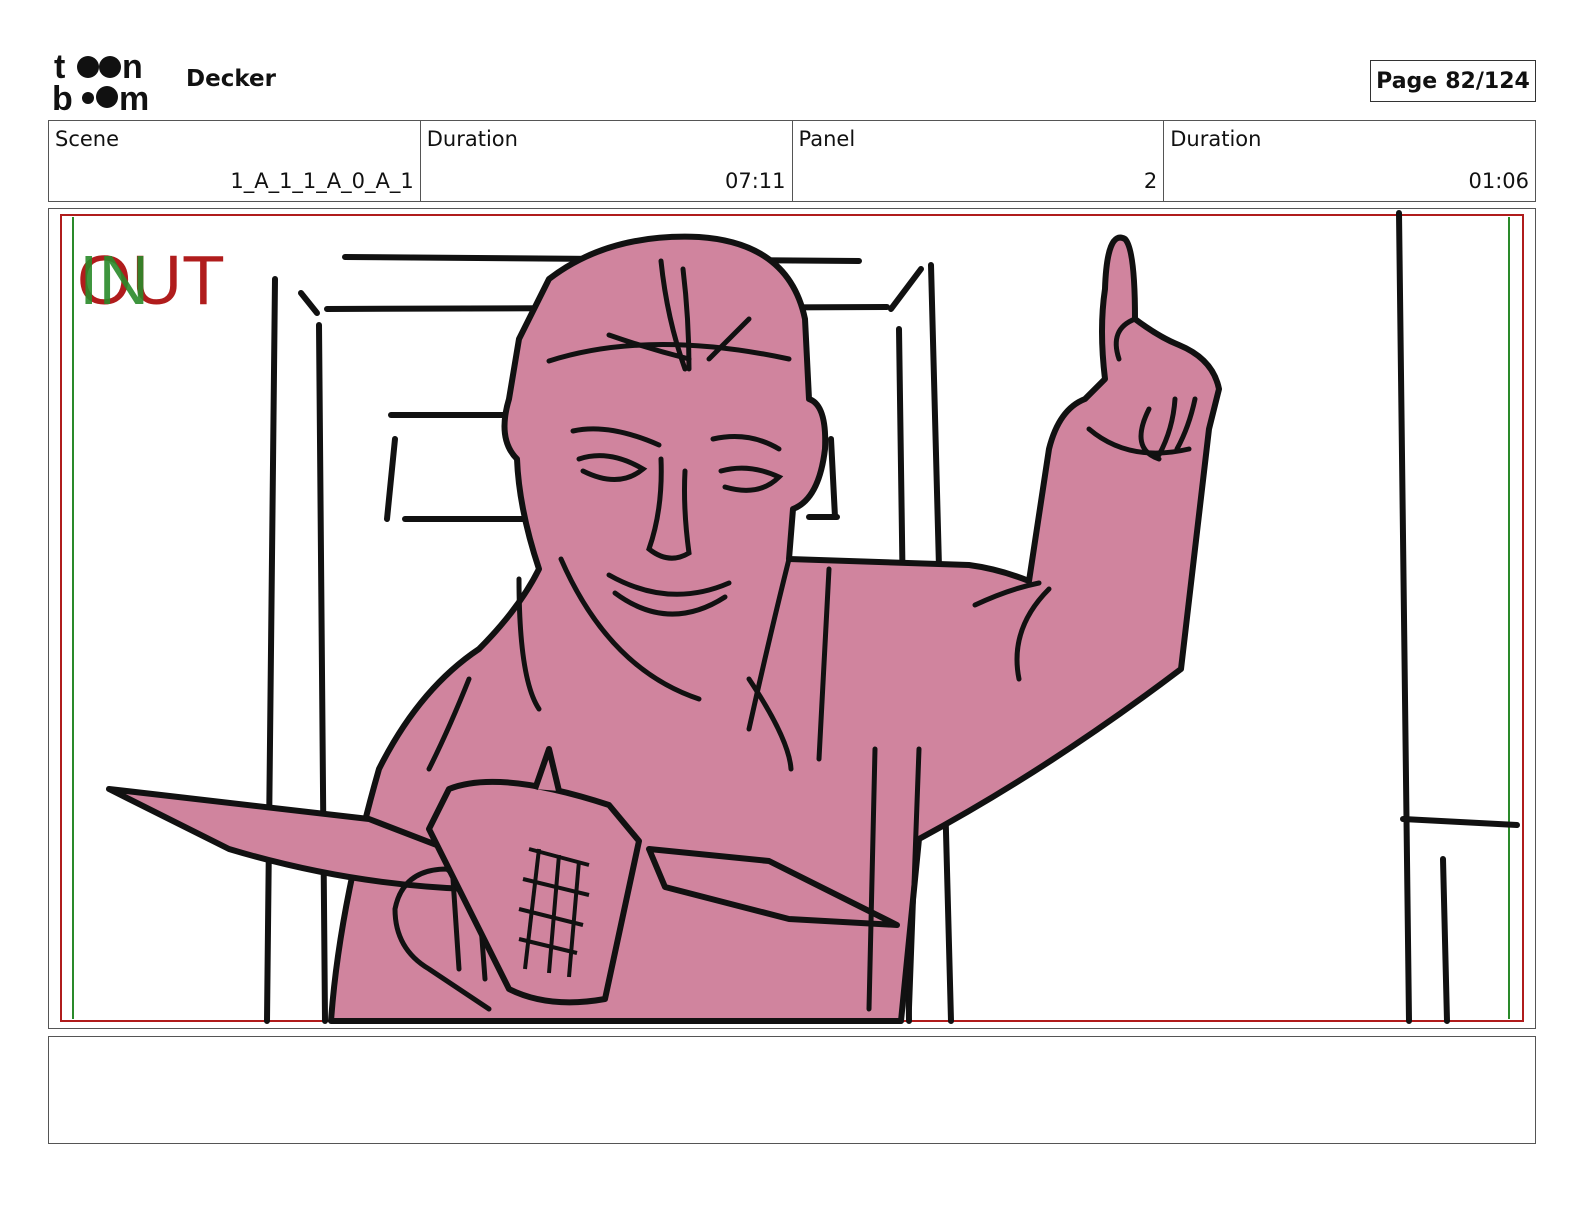  I want to click on svg-text: m, so click(134, 96).